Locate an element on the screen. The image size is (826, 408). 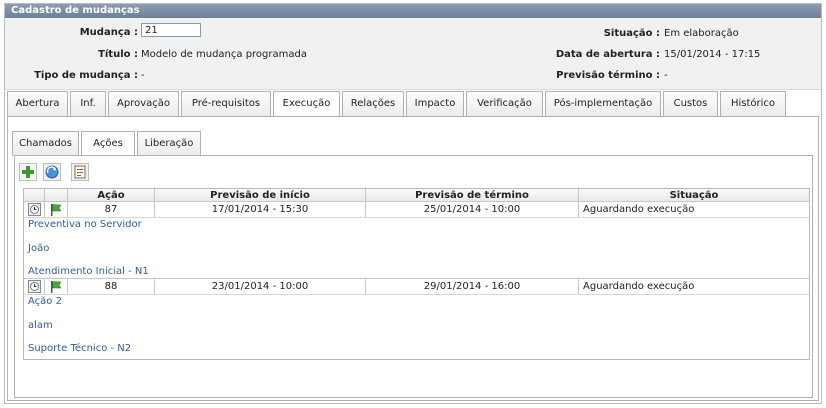
titulo-label: Título : is located at coordinates (118, 54).